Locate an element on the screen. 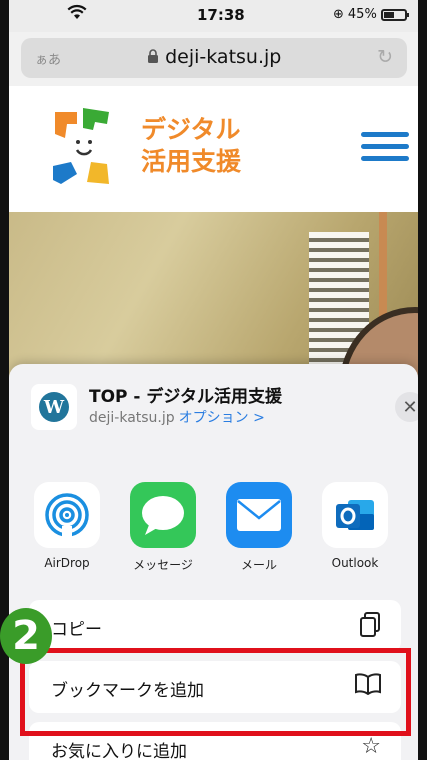  share-page-domain: deji-katsu.jp is located at coordinates (132, 418).